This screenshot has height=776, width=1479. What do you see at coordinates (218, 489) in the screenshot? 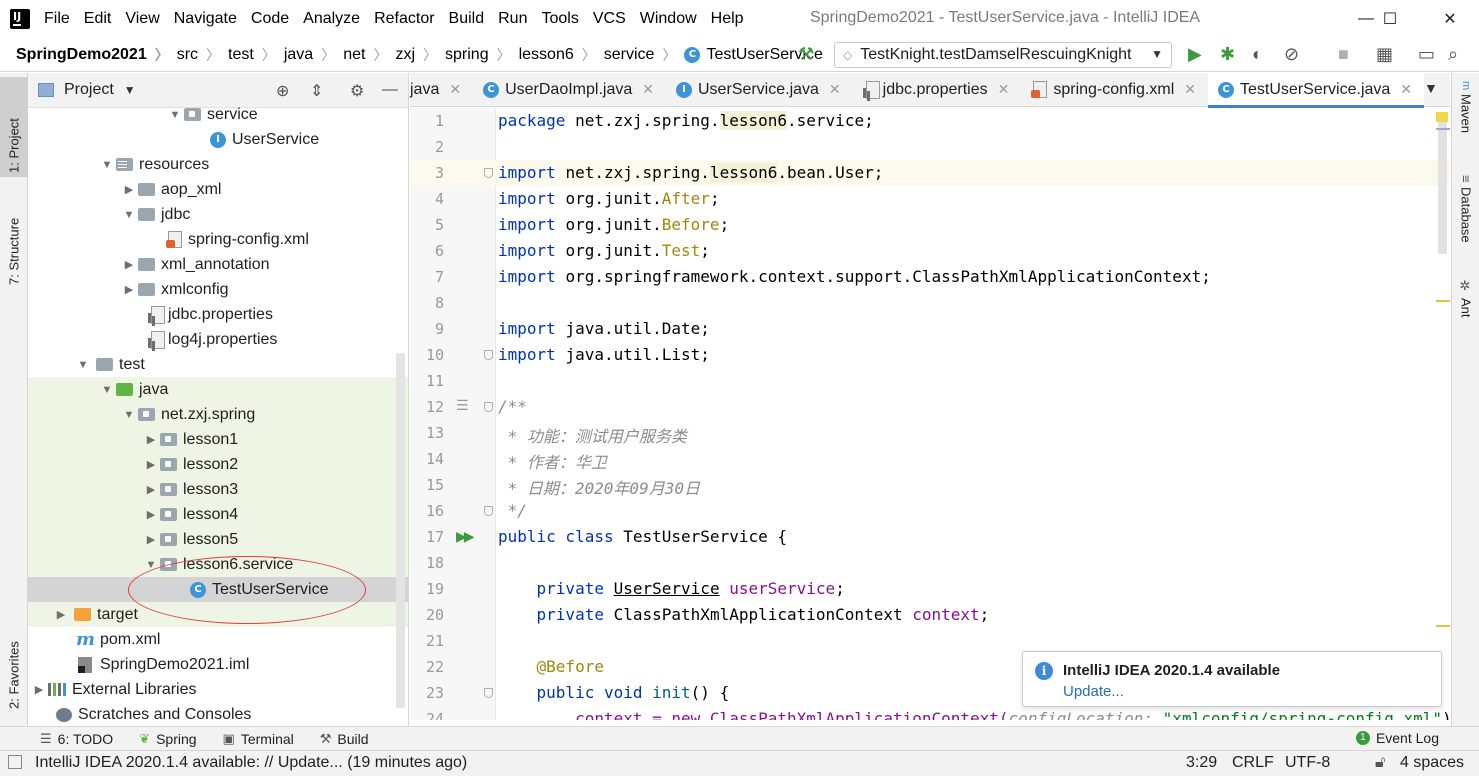
I see `tree-item-lesson3: ▶ lesson3` at bounding box center [218, 489].